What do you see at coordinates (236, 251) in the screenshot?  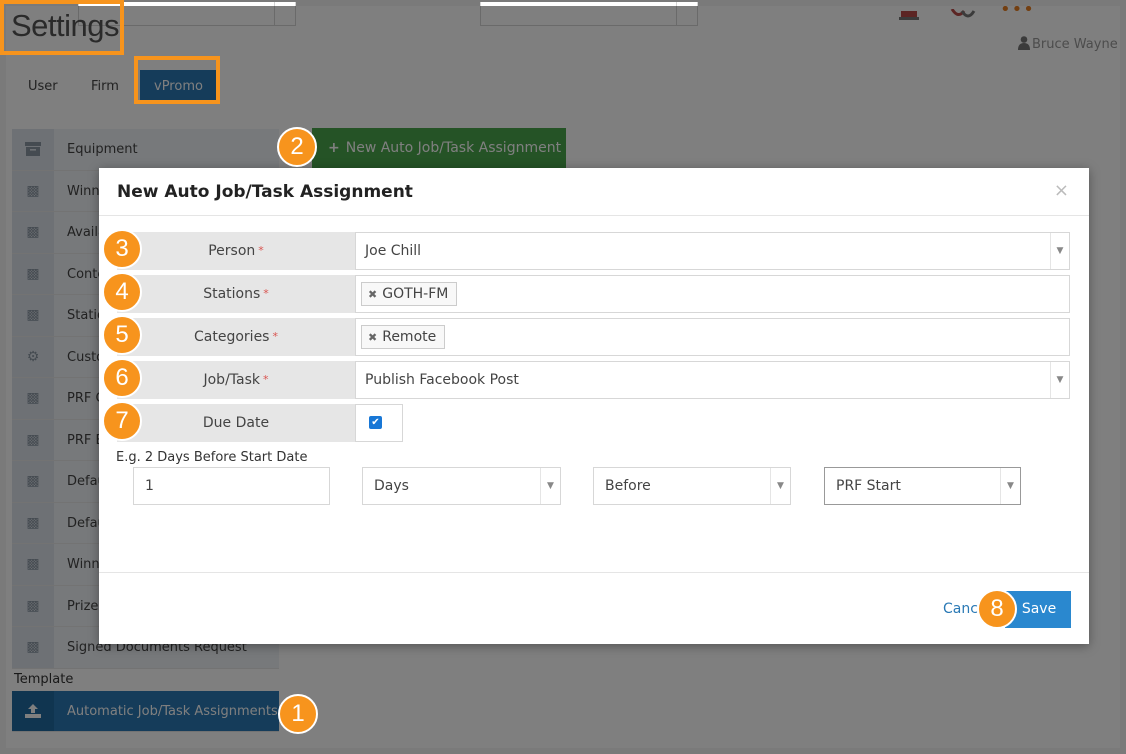 I see `person-label: Person *` at bounding box center [236, 251].